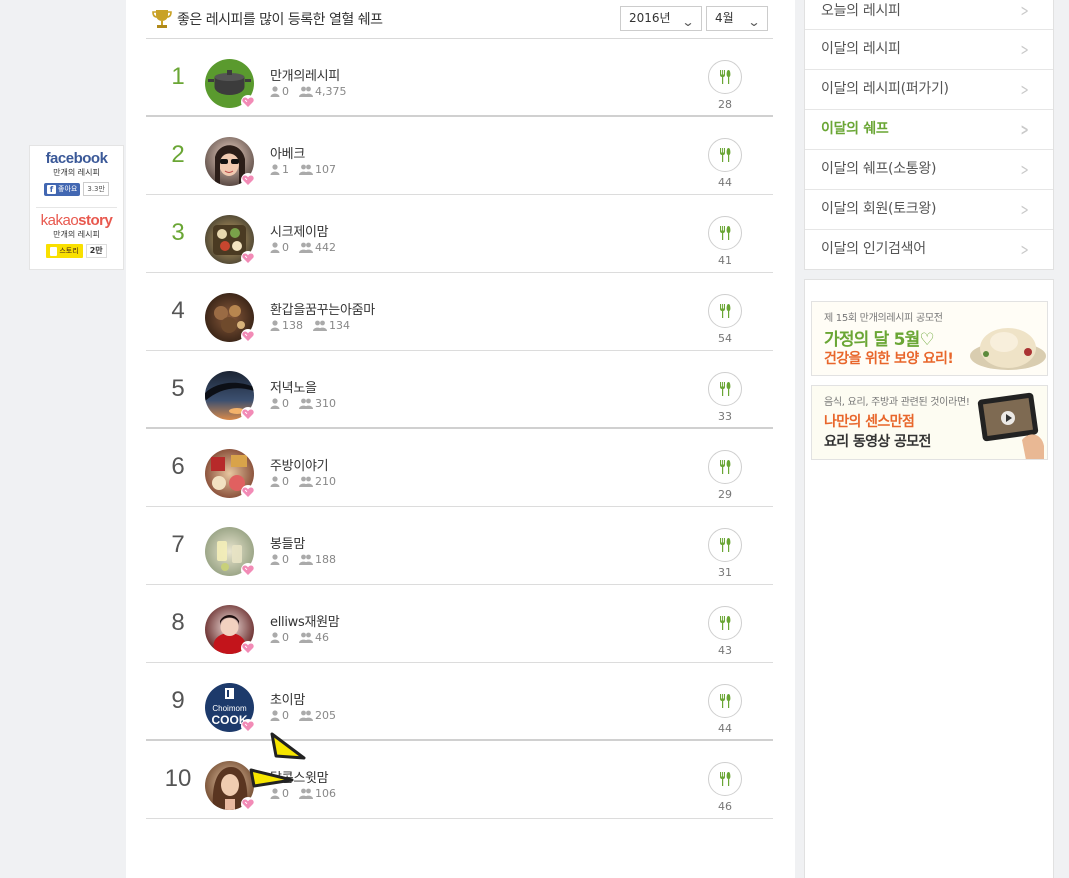 The height and width of the screenshot is (878, 1069). Describe the element at coordinates (929, 170) in the screenshot. I see `sidebar-menu-item: 이달의 쉐프(소통왕) >` at that location.